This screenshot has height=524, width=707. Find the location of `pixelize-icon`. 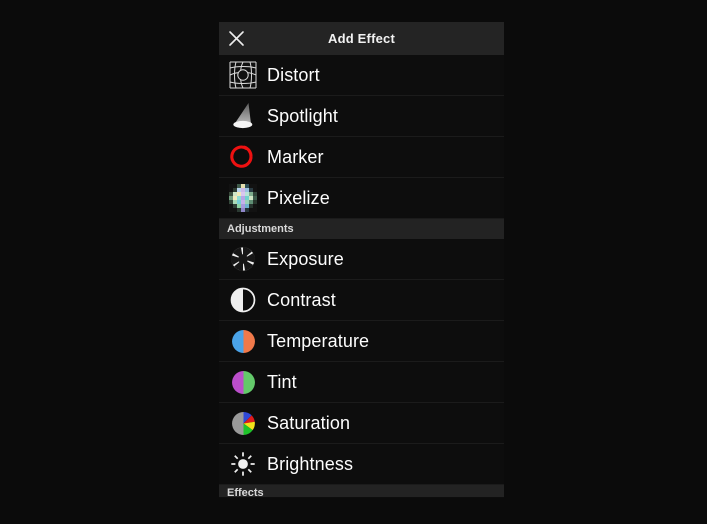

pixelize-icon is located at coordinates (243, 198).